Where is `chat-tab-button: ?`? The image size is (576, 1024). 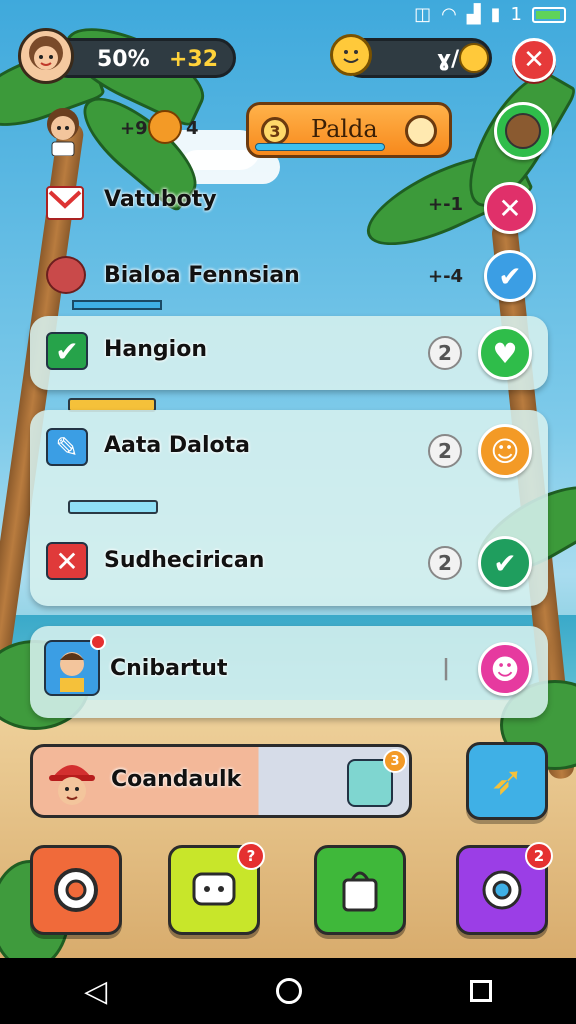
chat-tab-button: ? is located at coordinates (216, 888).